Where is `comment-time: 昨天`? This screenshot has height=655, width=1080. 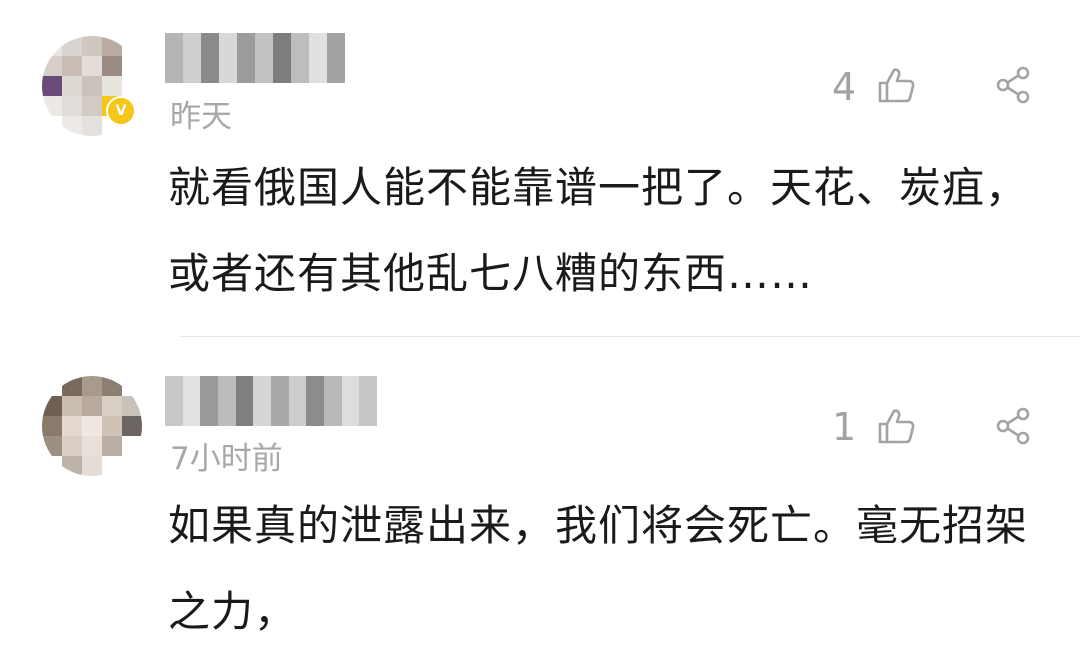 comment-time: 昨天 is located at coordinates (201, 117).